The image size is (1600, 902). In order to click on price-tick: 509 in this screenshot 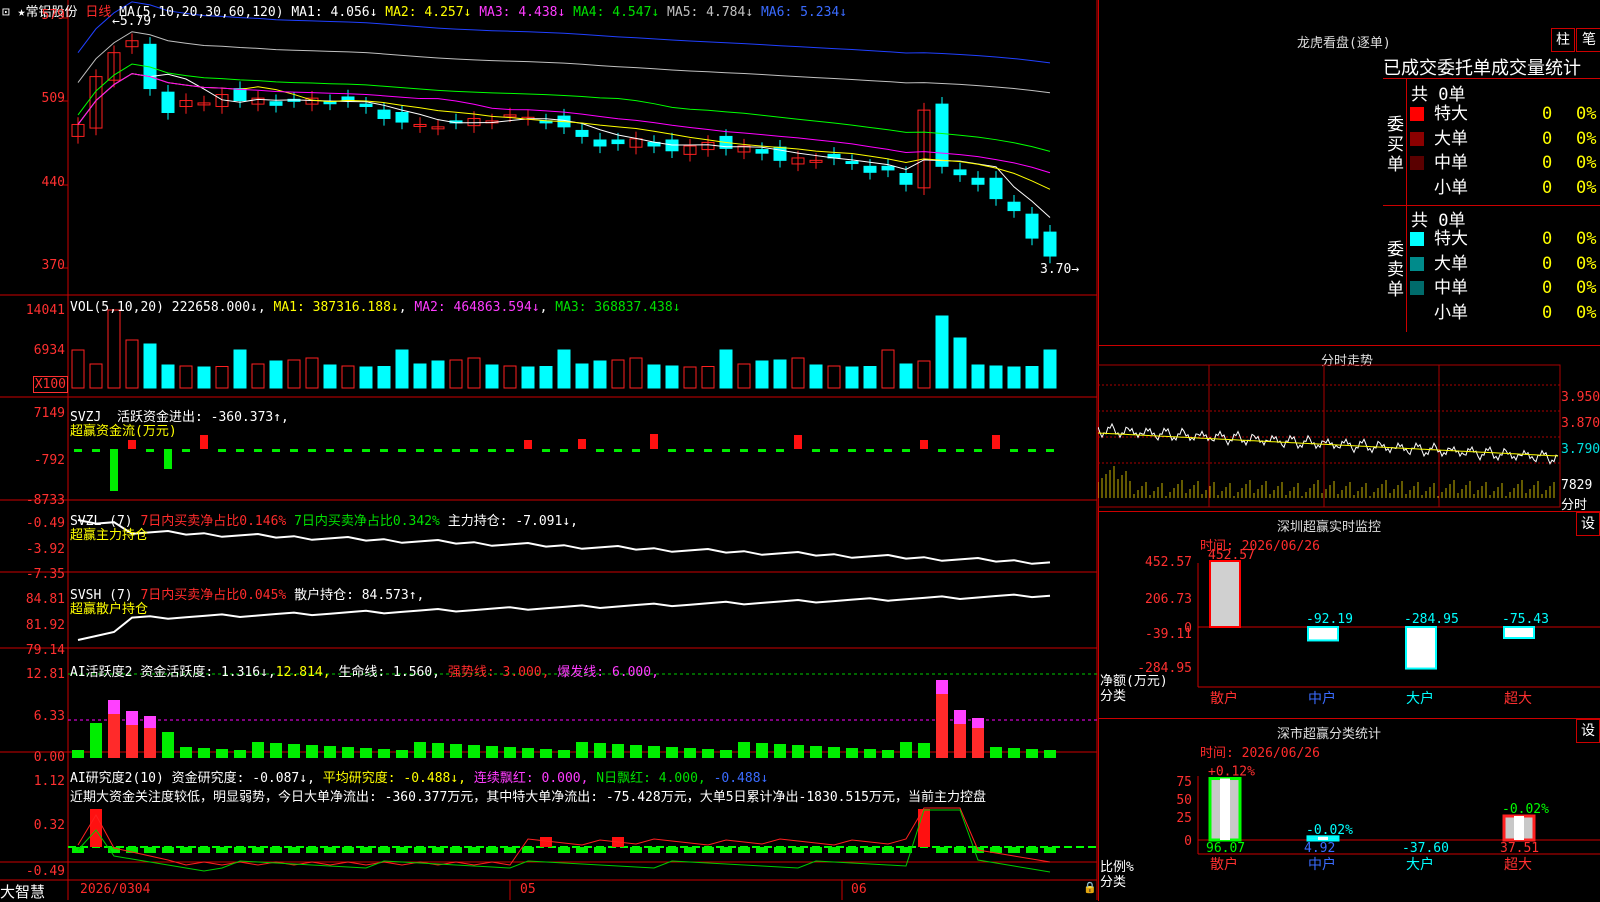, I will do `click(53, 98)`.